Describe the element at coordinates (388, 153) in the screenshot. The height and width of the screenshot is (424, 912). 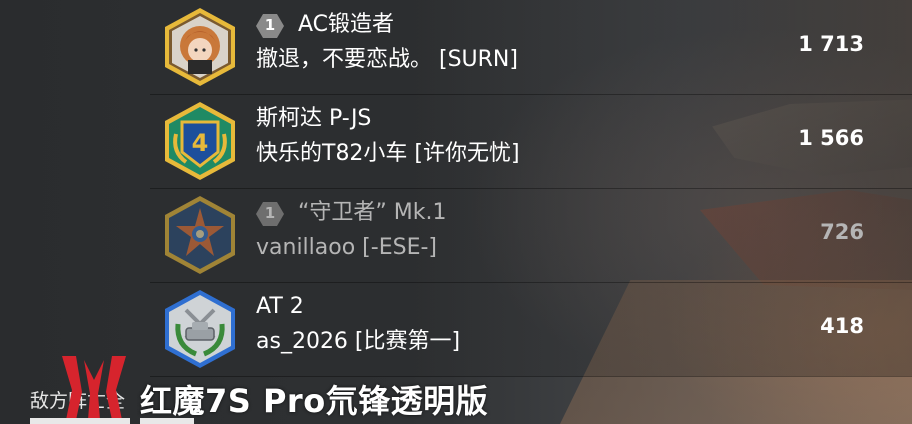
I see `player-name: 快乐的T82小车 [许你无忧]` at that location.